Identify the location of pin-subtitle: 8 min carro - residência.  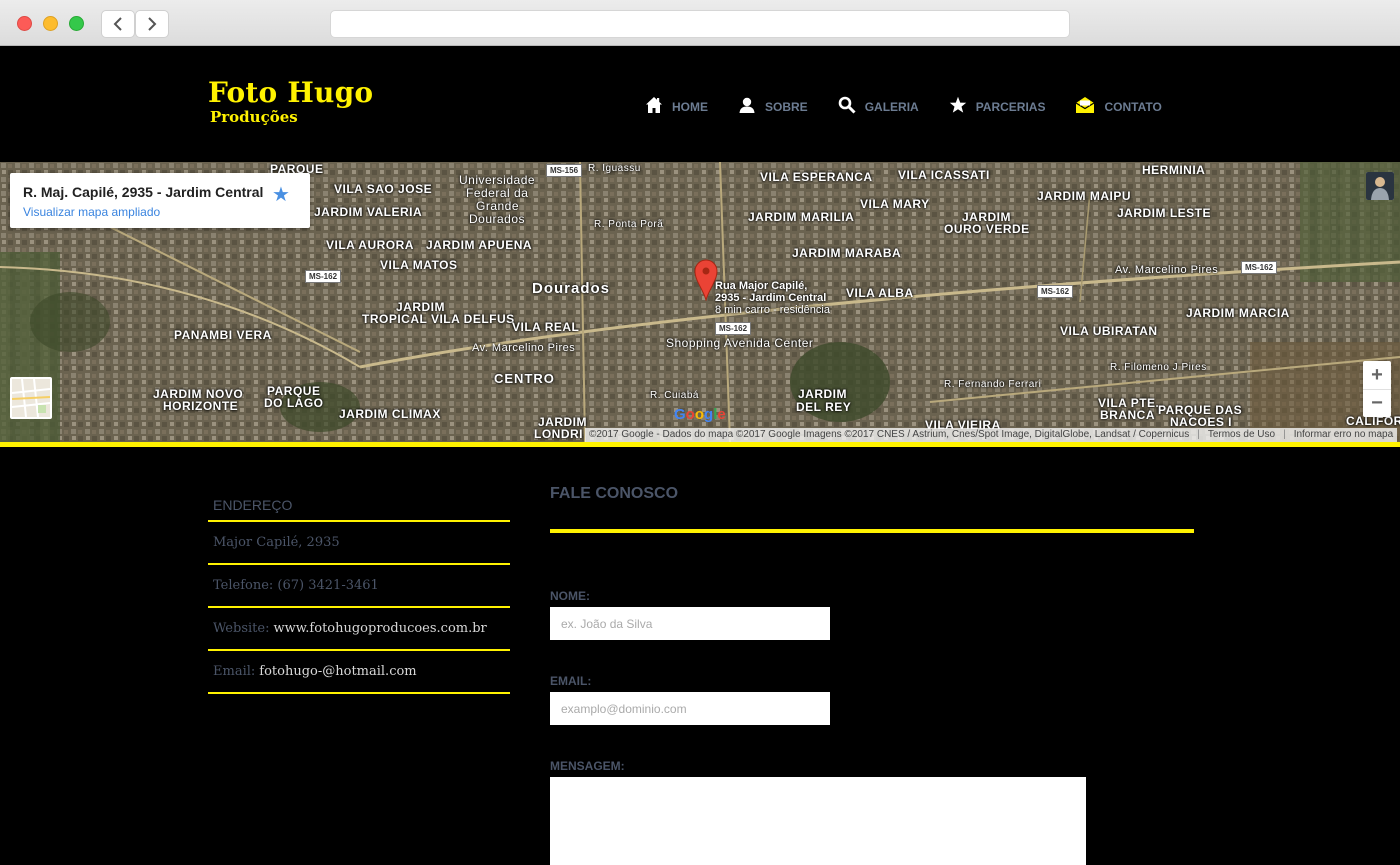
(772, 310).